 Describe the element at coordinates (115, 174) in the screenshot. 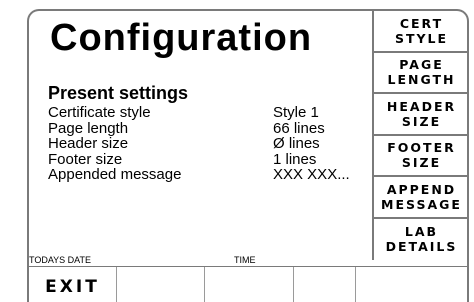

I see `setting-label: Appended message` at that location.